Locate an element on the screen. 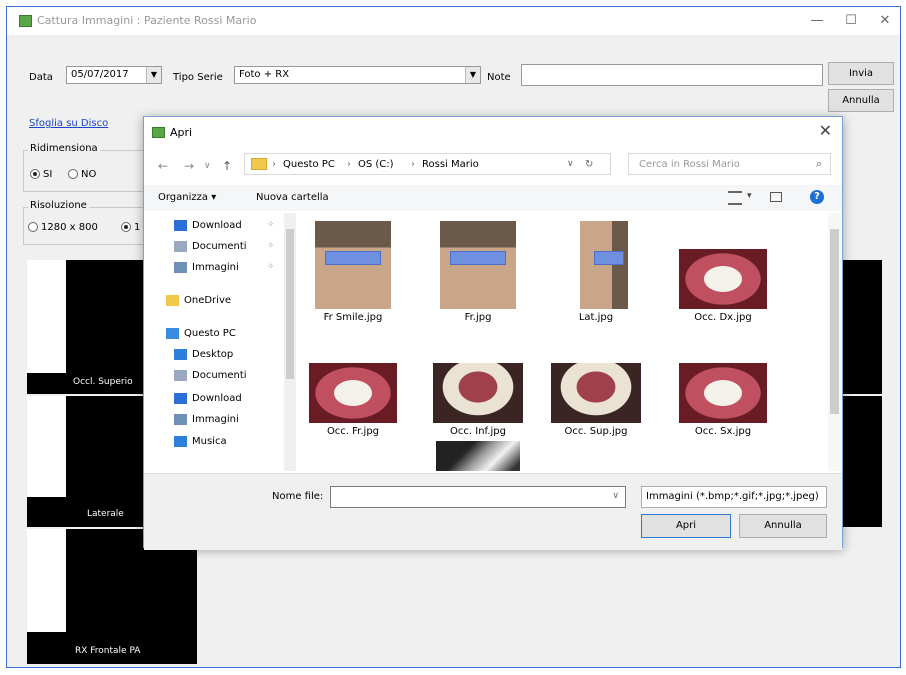 The width and height of the screenshot is (906, 675). browse-disk-link: Sfoglia su Disco is located at coordinates (68, 123).